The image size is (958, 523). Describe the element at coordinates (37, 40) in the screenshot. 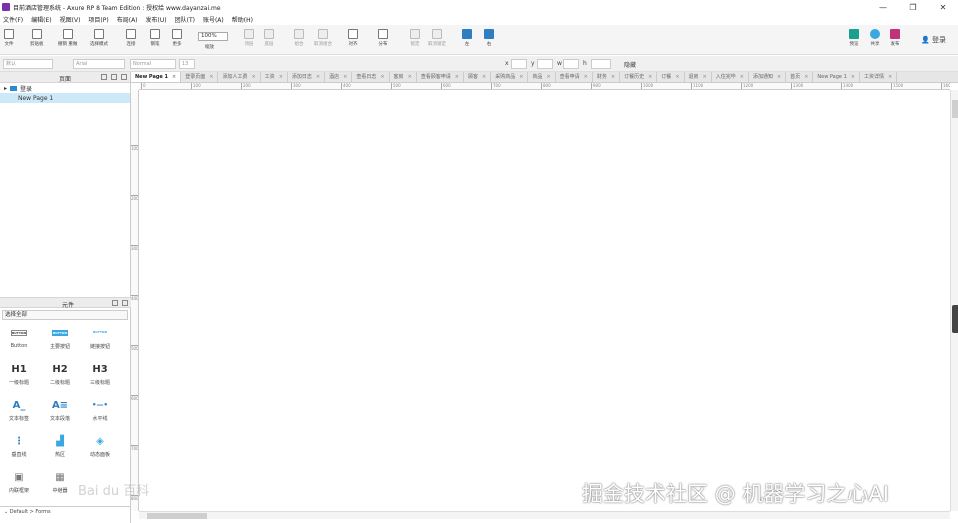

I see `clipboard-button: 剪贴板` at that location.